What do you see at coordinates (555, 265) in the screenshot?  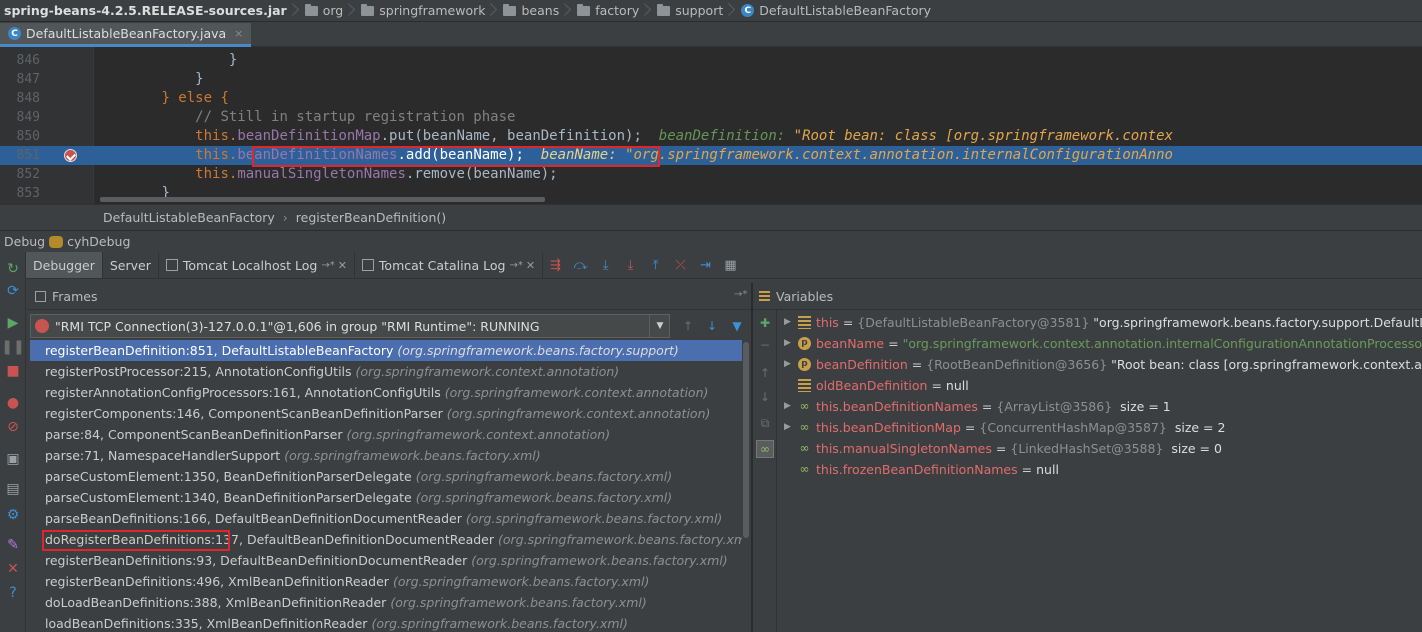 I see `show-execution-point-icon: ⇶` at bounding box center [555, 265].